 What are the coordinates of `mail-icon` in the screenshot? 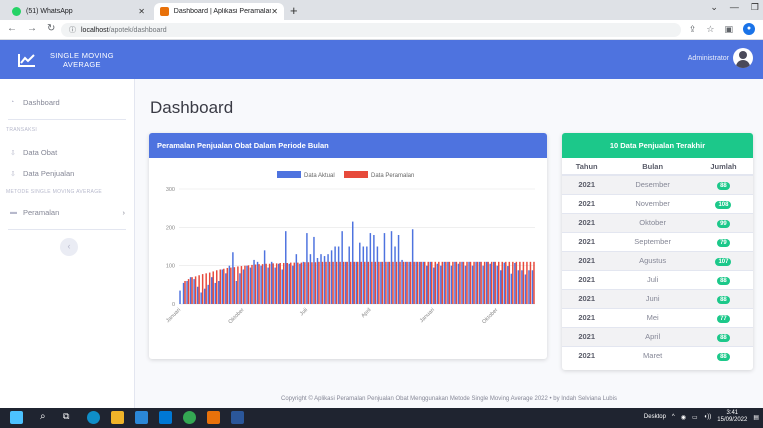 It's located at (165, 417).